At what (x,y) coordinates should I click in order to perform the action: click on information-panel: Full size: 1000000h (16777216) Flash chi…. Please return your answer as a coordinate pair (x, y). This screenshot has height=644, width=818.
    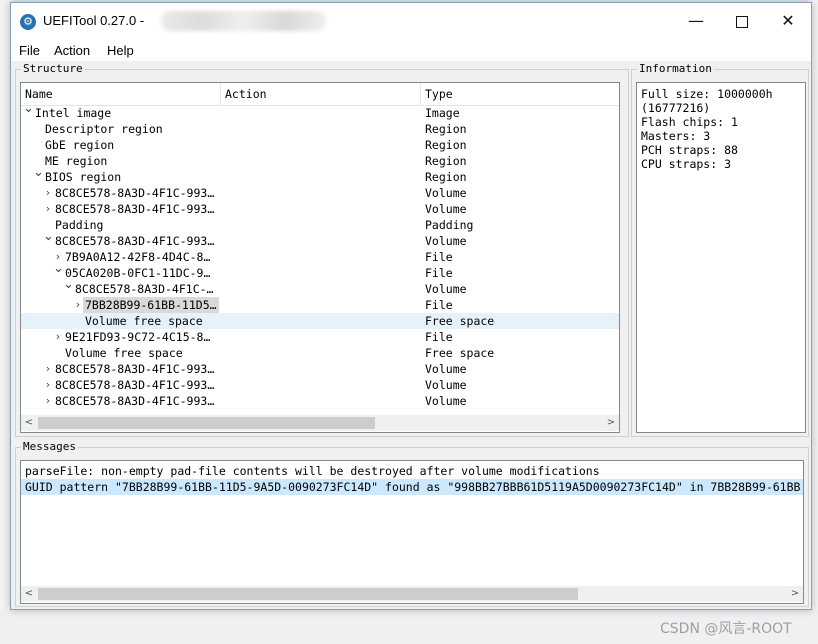
    Looking at the image, I should click on (721, 257).